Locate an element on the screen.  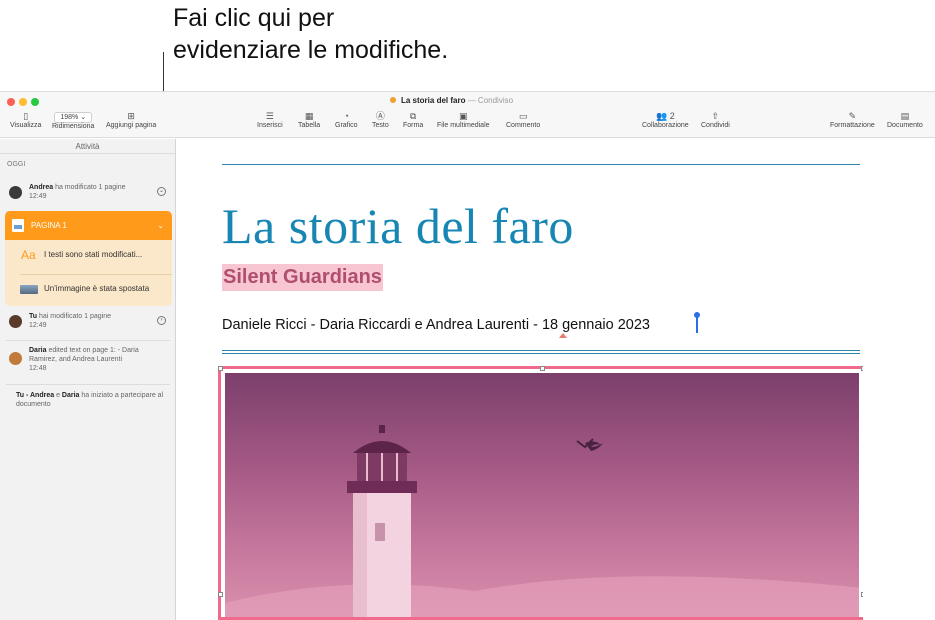
insert-button: ☰ Inserisci is located at coordinates (270, 119).